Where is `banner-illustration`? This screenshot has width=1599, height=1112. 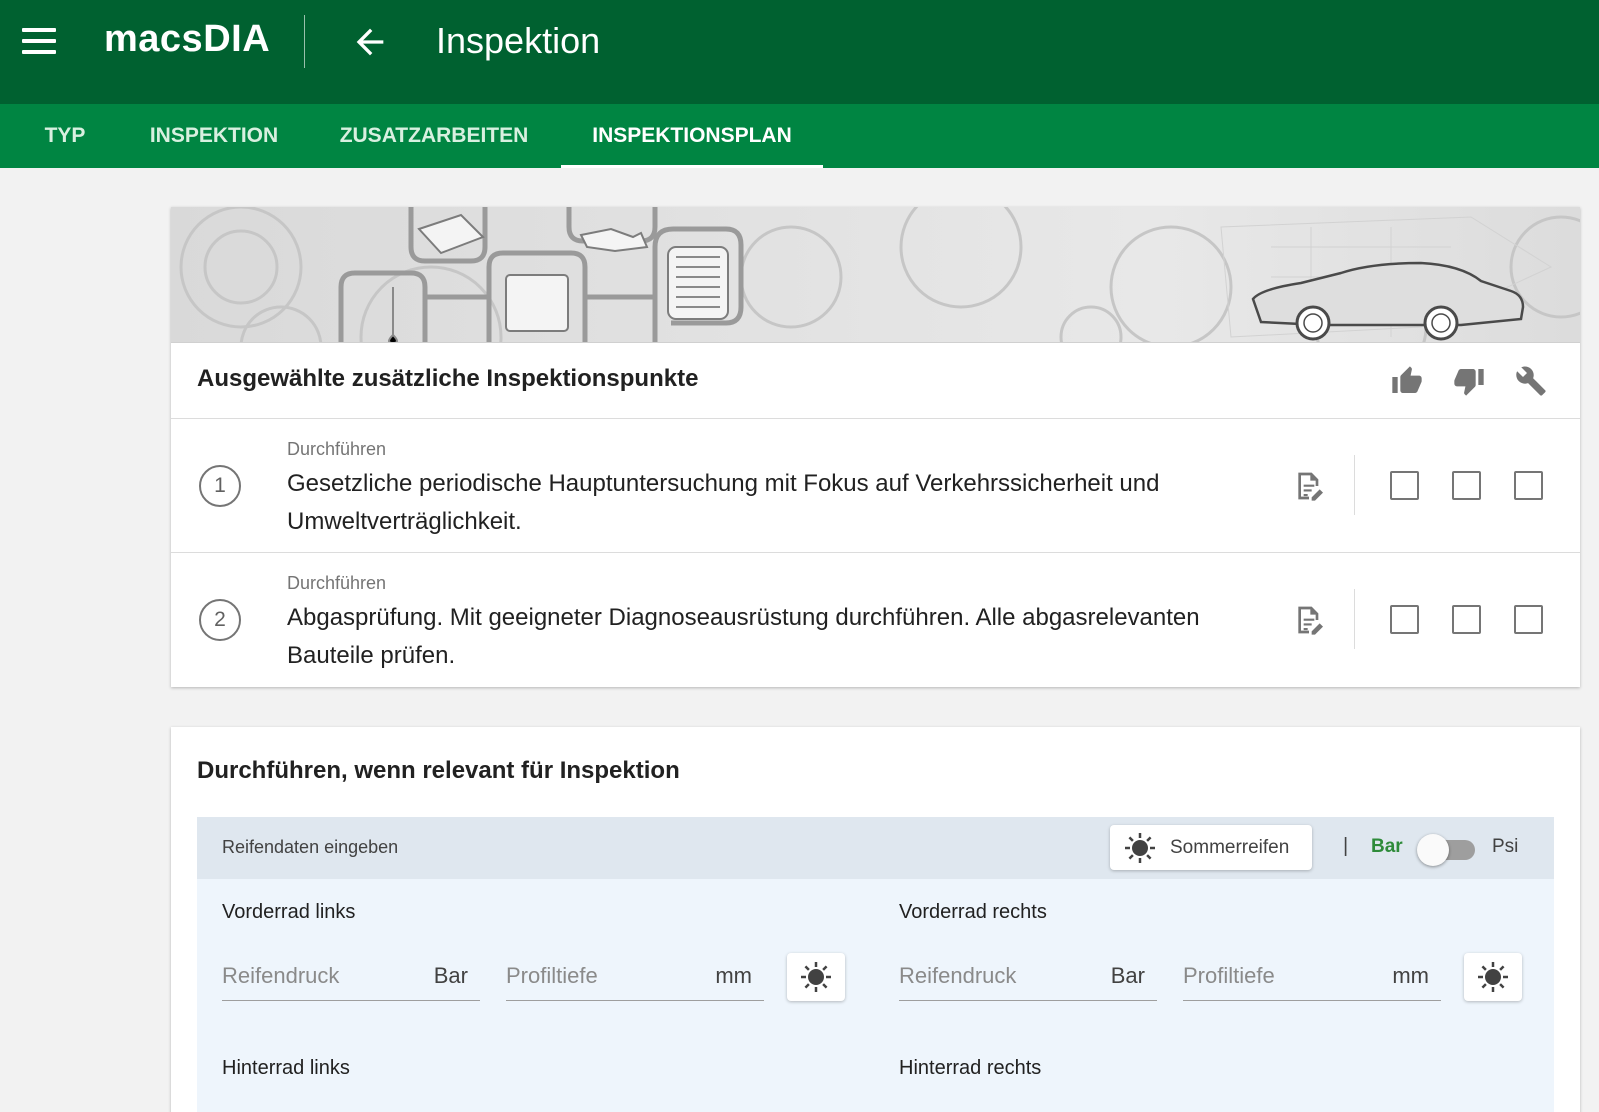 banner-illustration is located at coordinates (875, 274).